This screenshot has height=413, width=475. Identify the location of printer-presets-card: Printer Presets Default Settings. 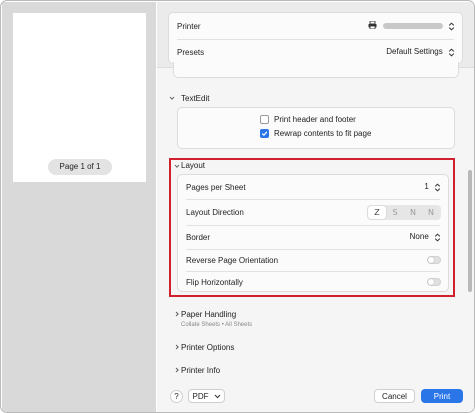
(315, 38).